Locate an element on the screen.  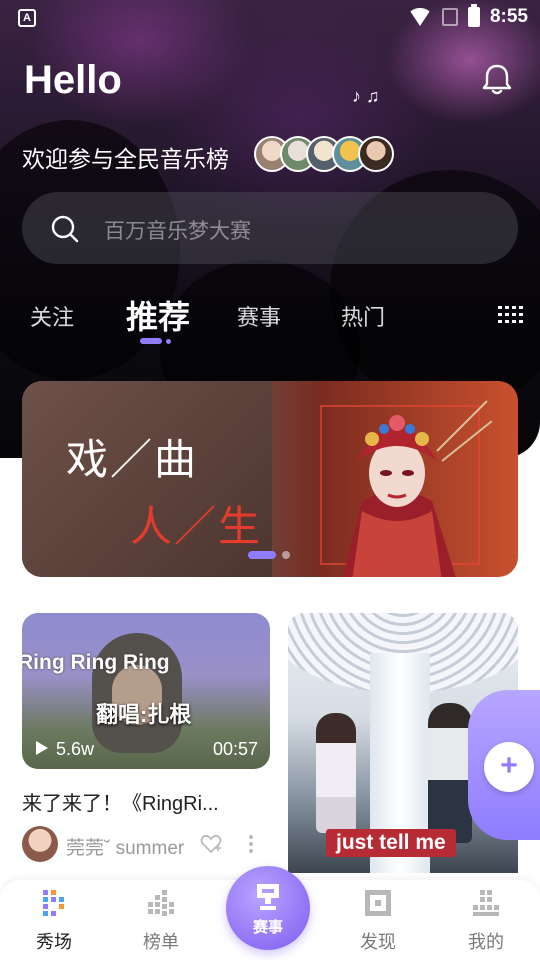
music-notes-icon: ♪ ♫ is located at coordinates (366, 96).